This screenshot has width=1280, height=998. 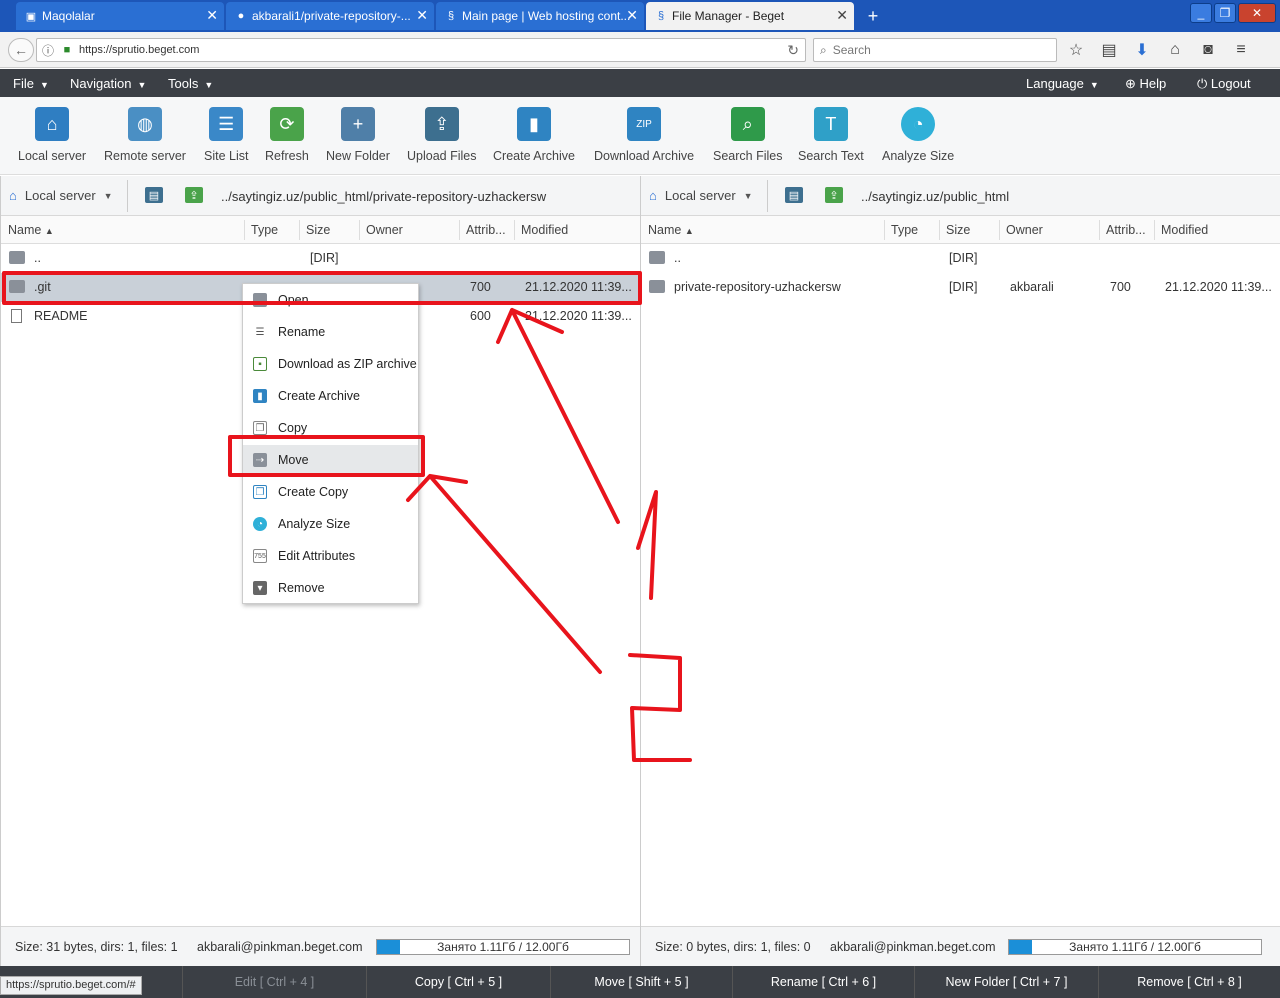 What do you see at coordinates (458, 982) in the screenshot?
I see `fkey-copy-button: Copy [ Ctrl + 5 ]` at bounding box center [458, 982].